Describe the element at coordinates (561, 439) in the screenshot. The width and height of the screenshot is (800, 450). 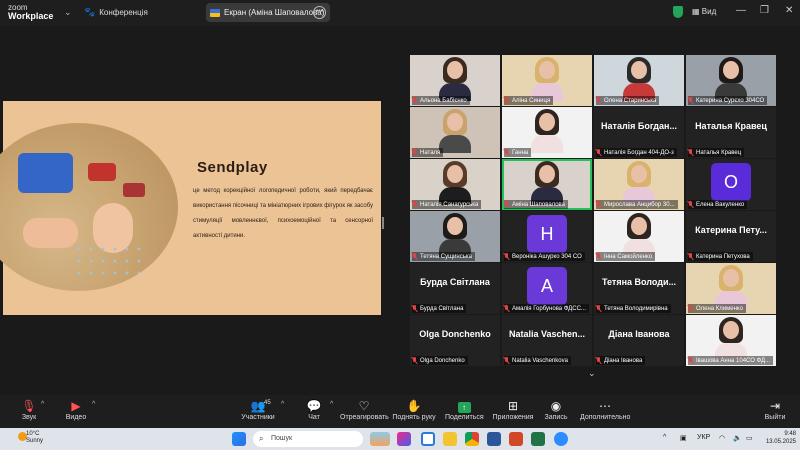
I see `zoom-app-icon` at that location.